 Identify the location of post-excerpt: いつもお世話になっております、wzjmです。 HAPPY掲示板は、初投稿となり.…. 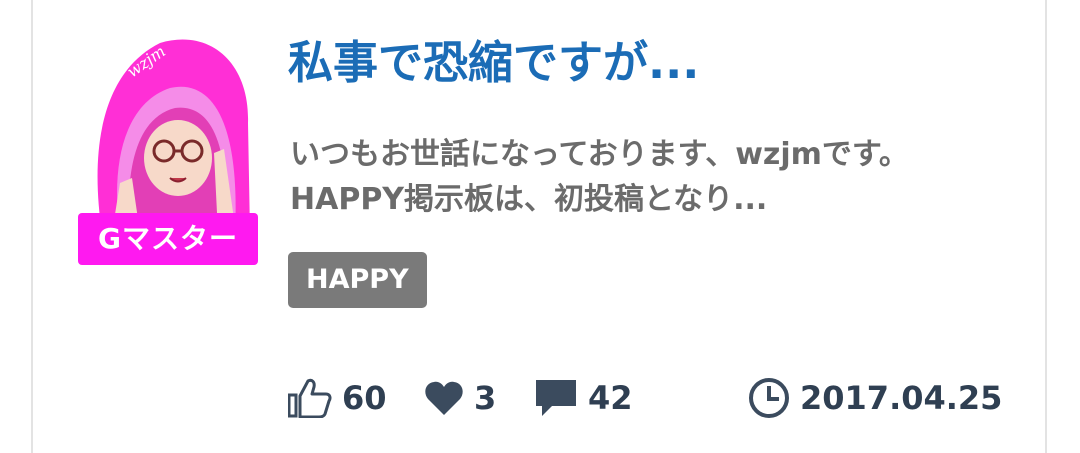
(620, 177).